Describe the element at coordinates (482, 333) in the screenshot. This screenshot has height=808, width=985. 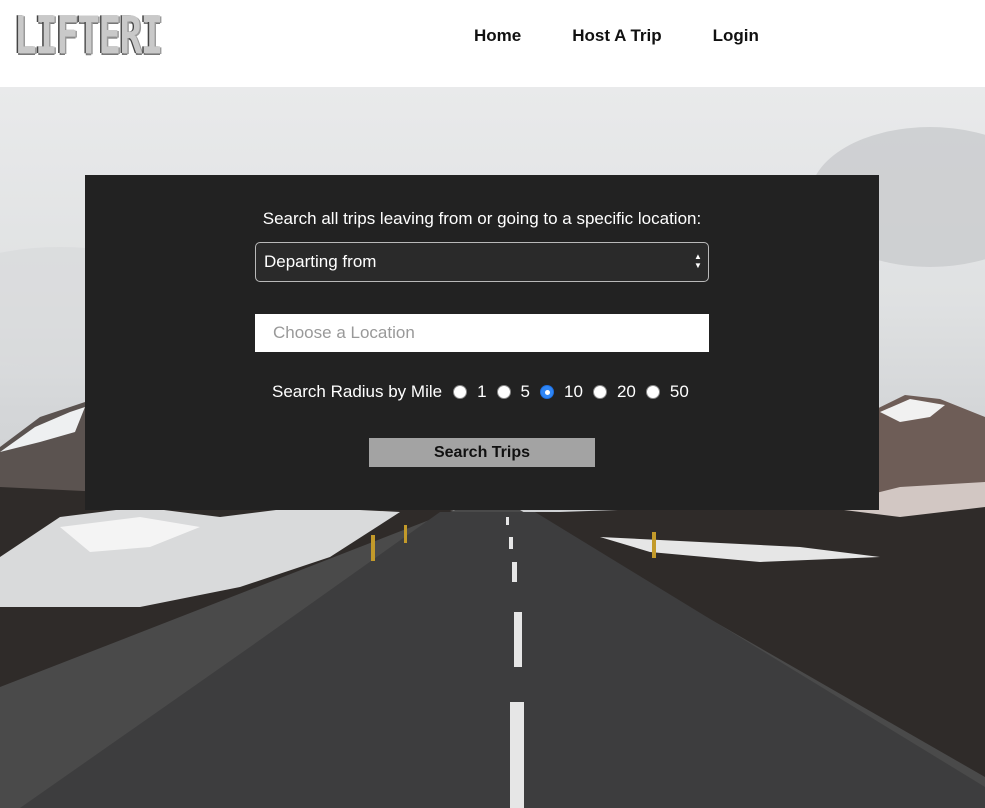
I see `location-input: Choose a Location` at that location.